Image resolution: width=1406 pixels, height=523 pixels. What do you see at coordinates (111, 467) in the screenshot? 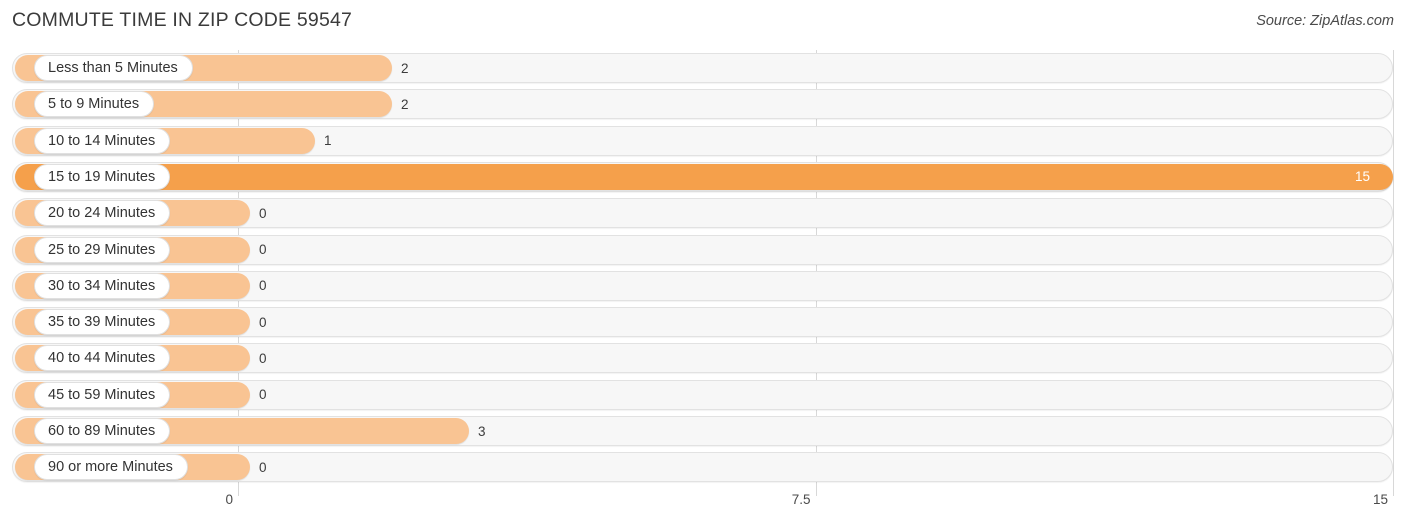
I see `bar-category-label: 90 or more Minutes` at bounding box center [111, 467].